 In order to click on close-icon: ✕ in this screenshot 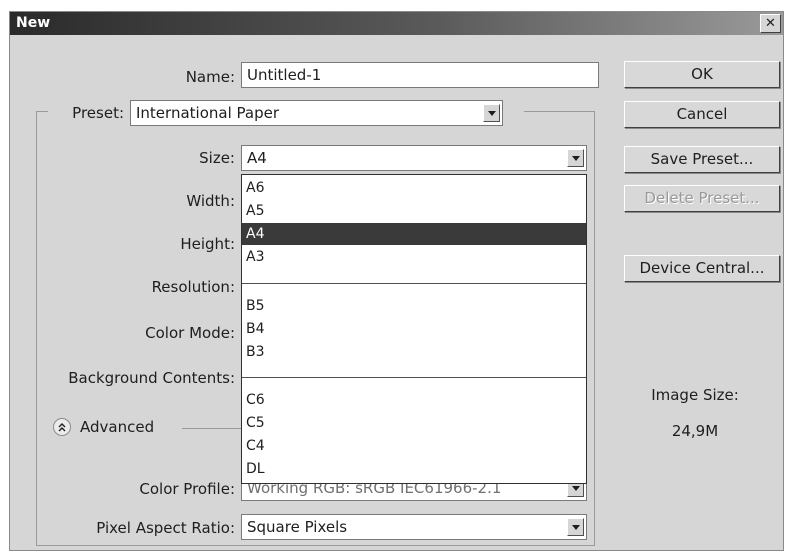, I will do `click(770, 23)`.